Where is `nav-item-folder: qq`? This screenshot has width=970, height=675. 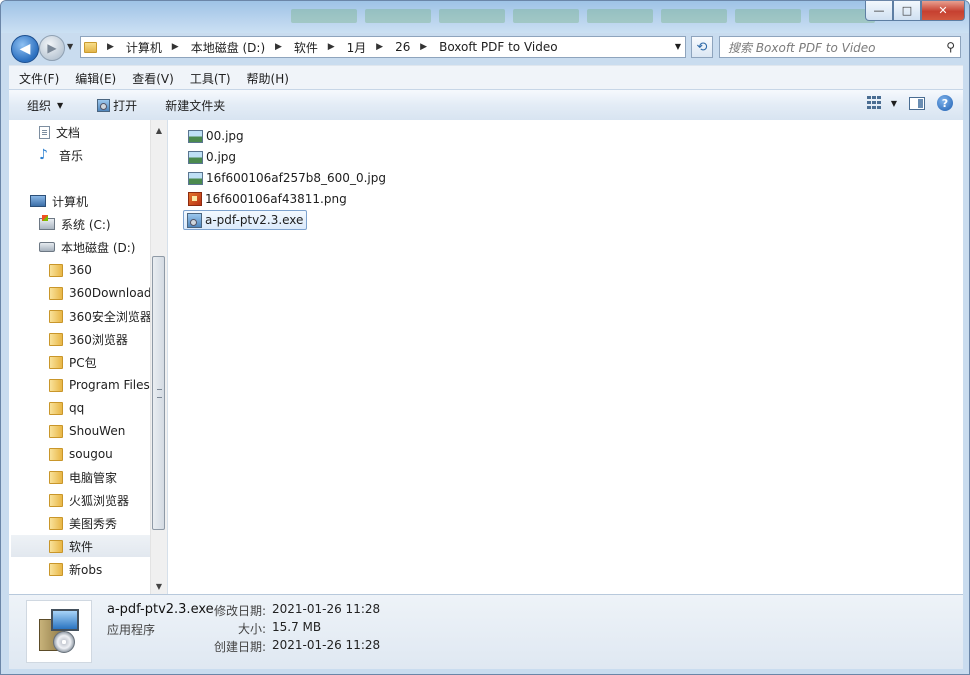 nav-item-folder: qq is located at coordinates (99, 408).